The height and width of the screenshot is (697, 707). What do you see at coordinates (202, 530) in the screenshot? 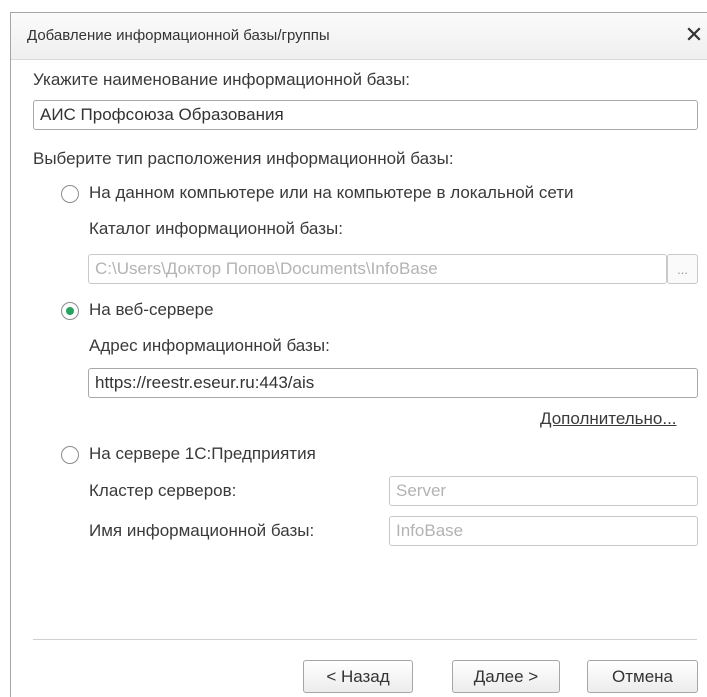
I see `db-name-label: Имя информационной базы:` at bounding box center [202, 530].